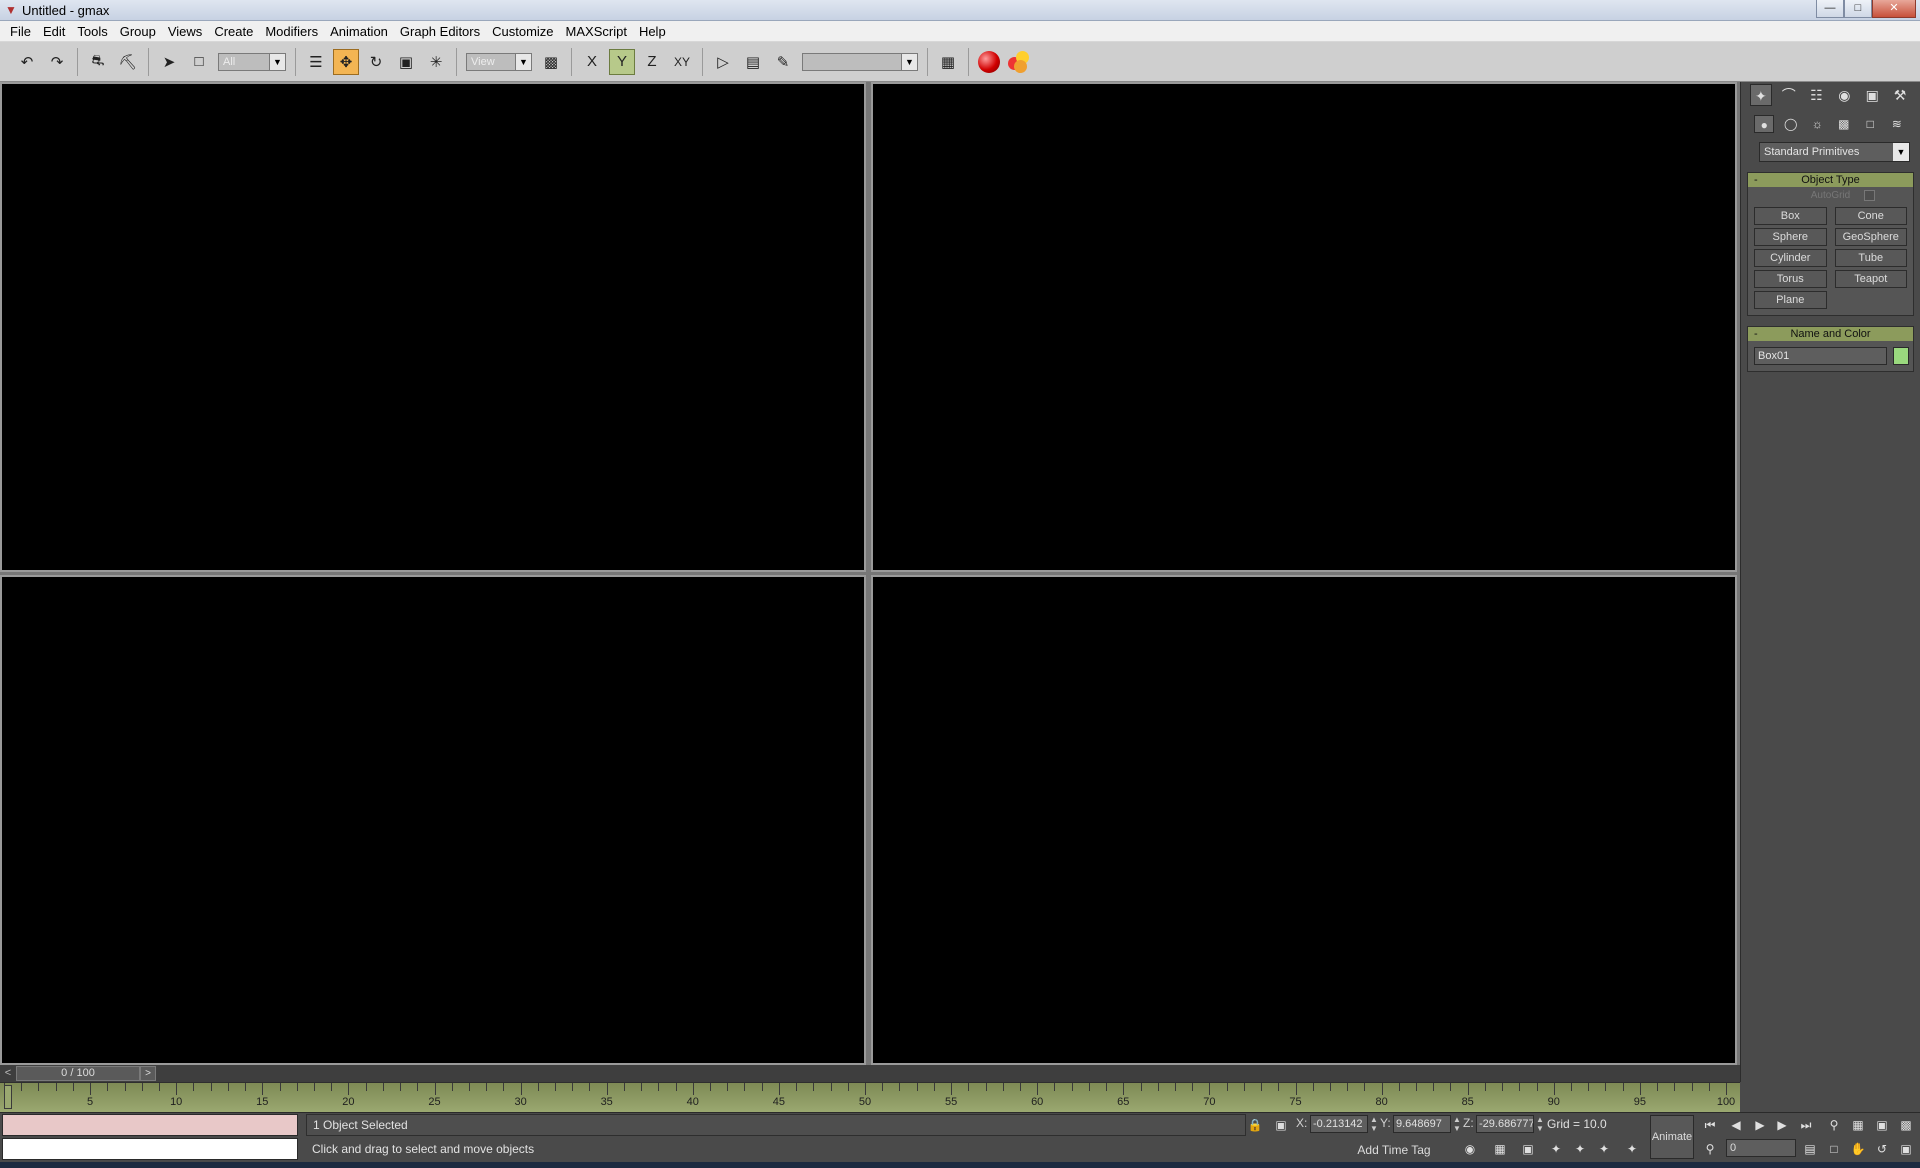 Image resolution: width=1920 pixels, height=1168 pixels. What do you see at coordinates (138, 31) in the screenshot?
I see `menu-group: Group` at bounding box center [138, 31].